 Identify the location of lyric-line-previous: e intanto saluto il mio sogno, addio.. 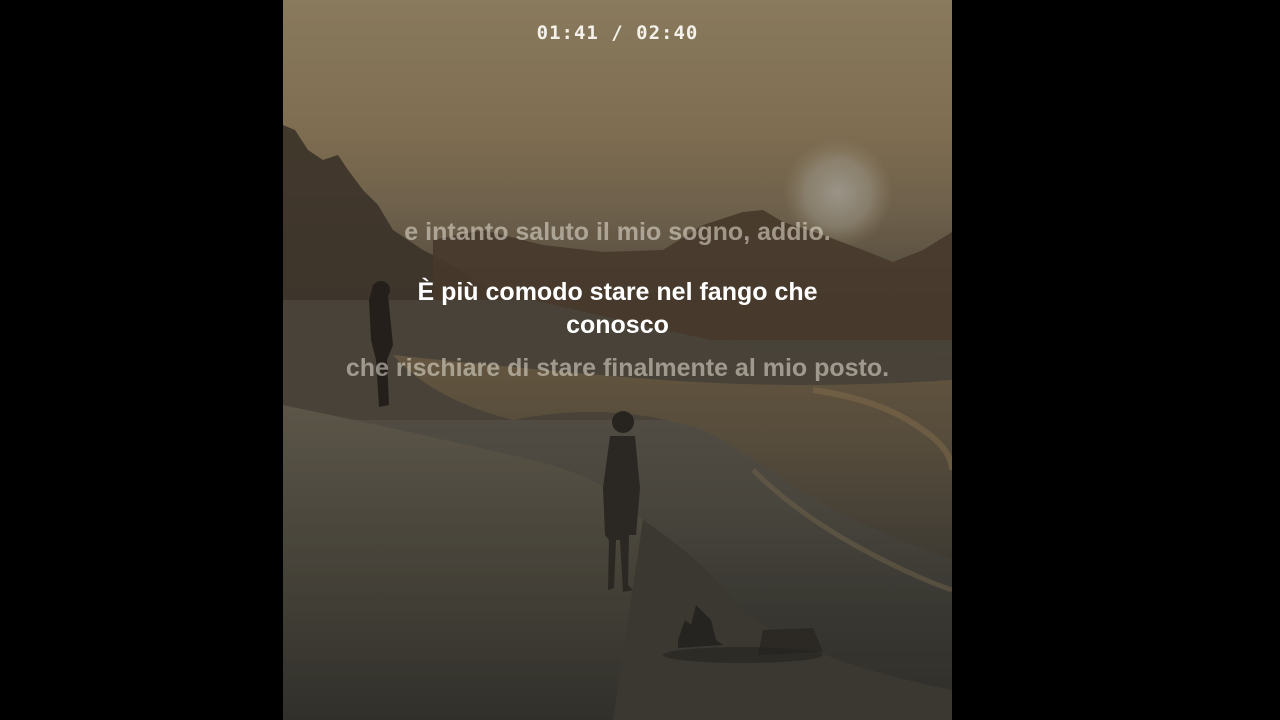
(617, 232).